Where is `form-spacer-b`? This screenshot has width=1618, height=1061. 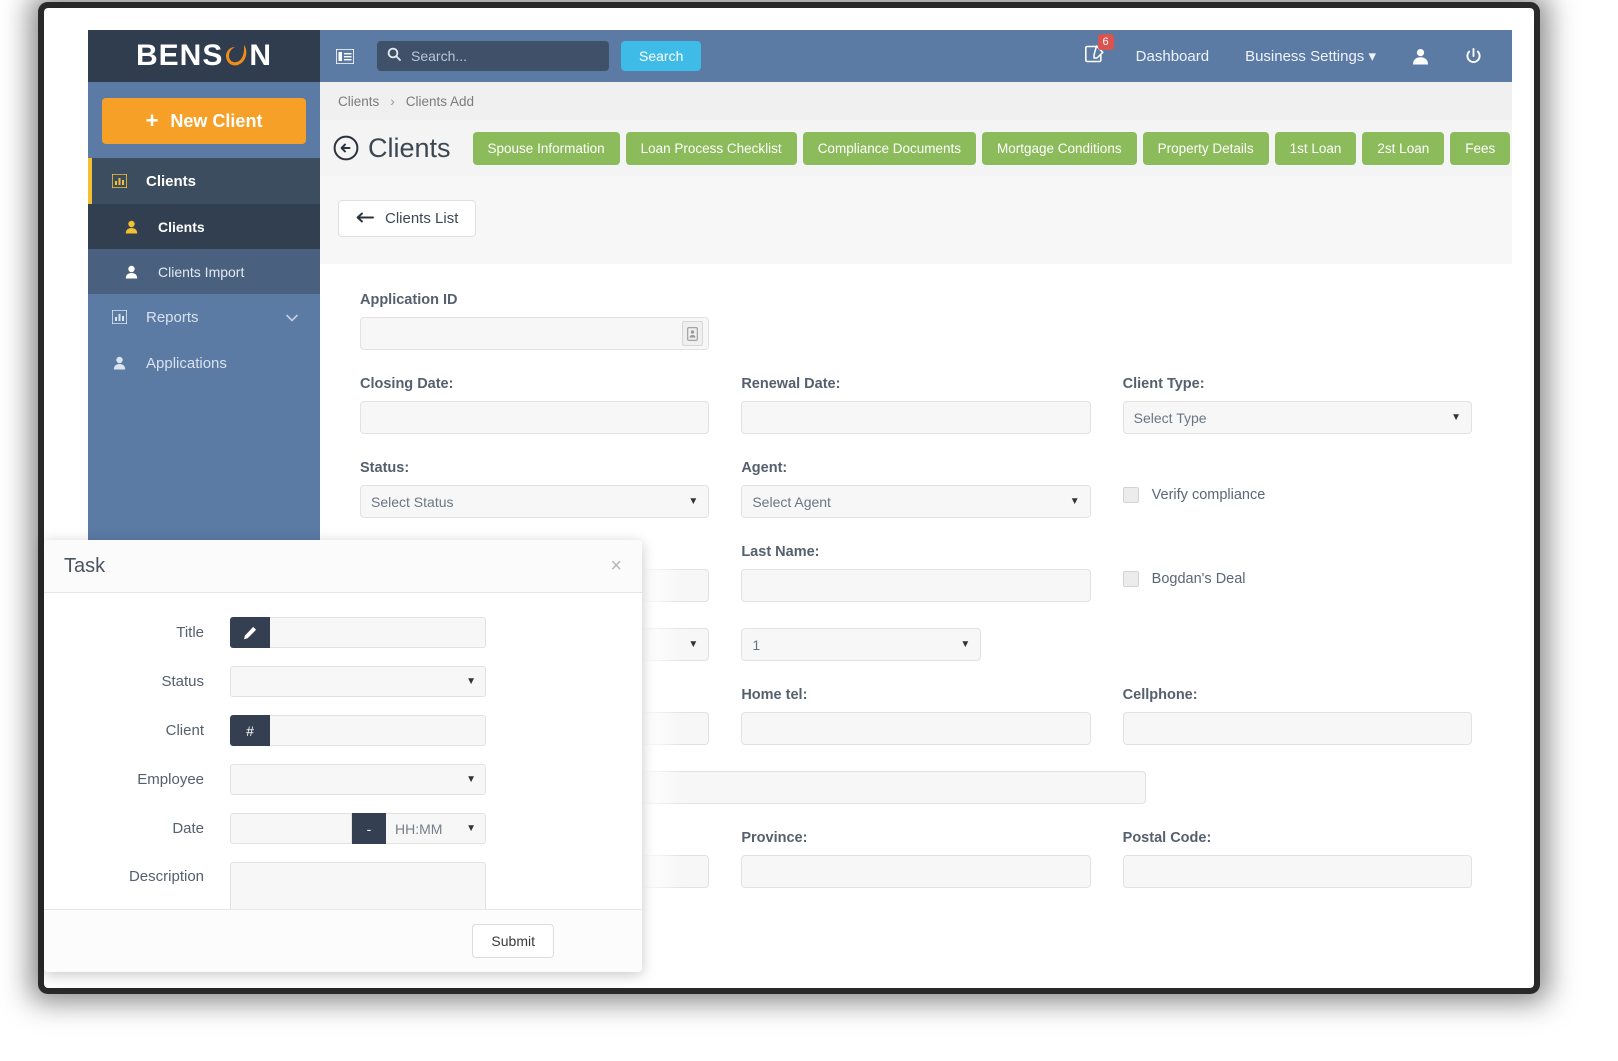
form-spacer-b is located at coordinates (1297, 321).